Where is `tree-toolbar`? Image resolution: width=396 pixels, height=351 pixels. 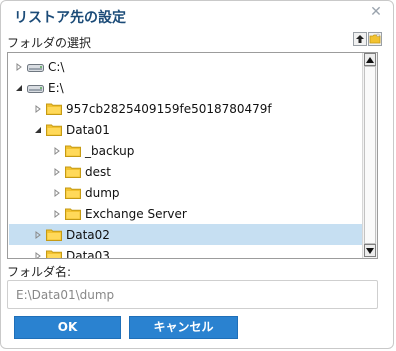
tree-toolbar is located at coordinates (367, 39).